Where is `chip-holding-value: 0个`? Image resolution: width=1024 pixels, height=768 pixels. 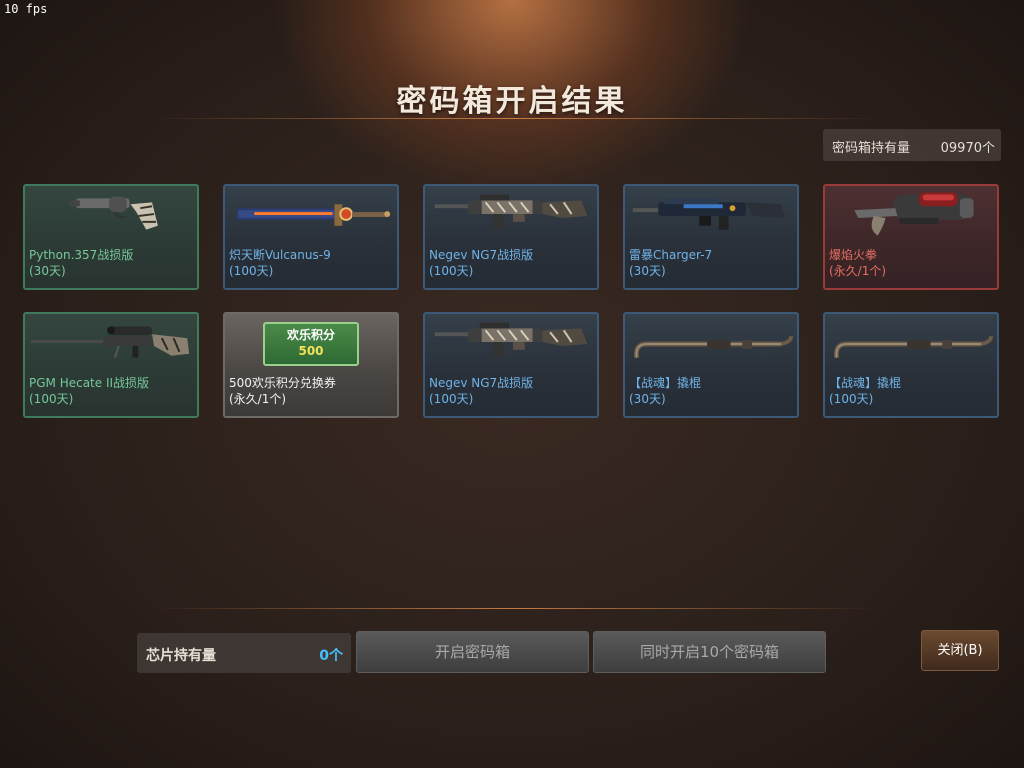 chip-holding-value: 0个 is located at coordinates (331, 656).